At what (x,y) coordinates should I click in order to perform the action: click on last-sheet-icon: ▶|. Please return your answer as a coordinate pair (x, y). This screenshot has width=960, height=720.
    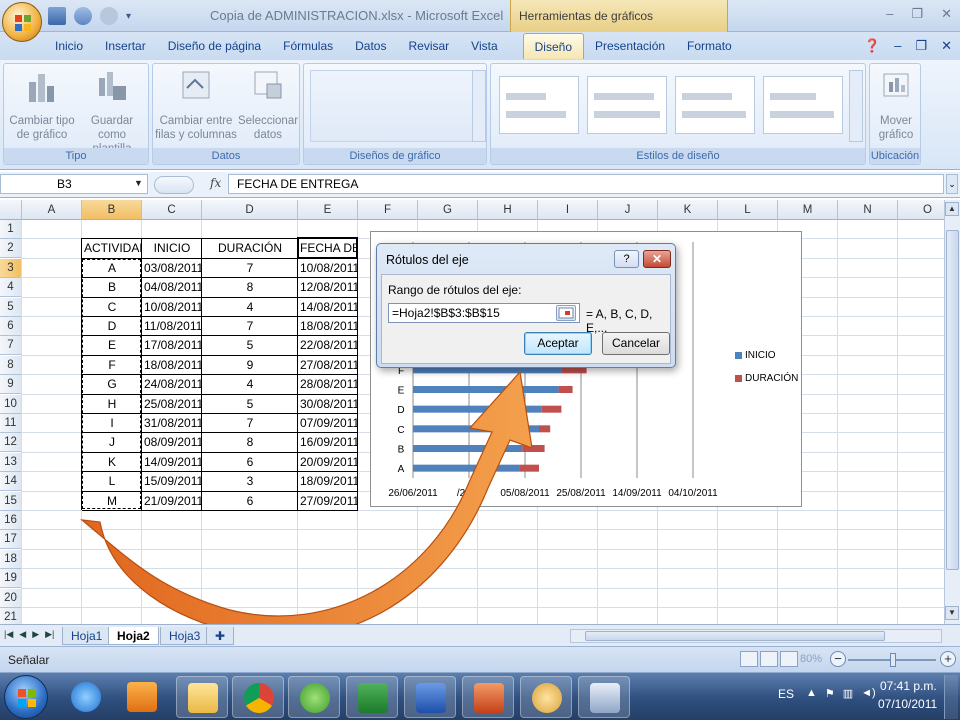
    Looking at the image, I should click on (49, 634).